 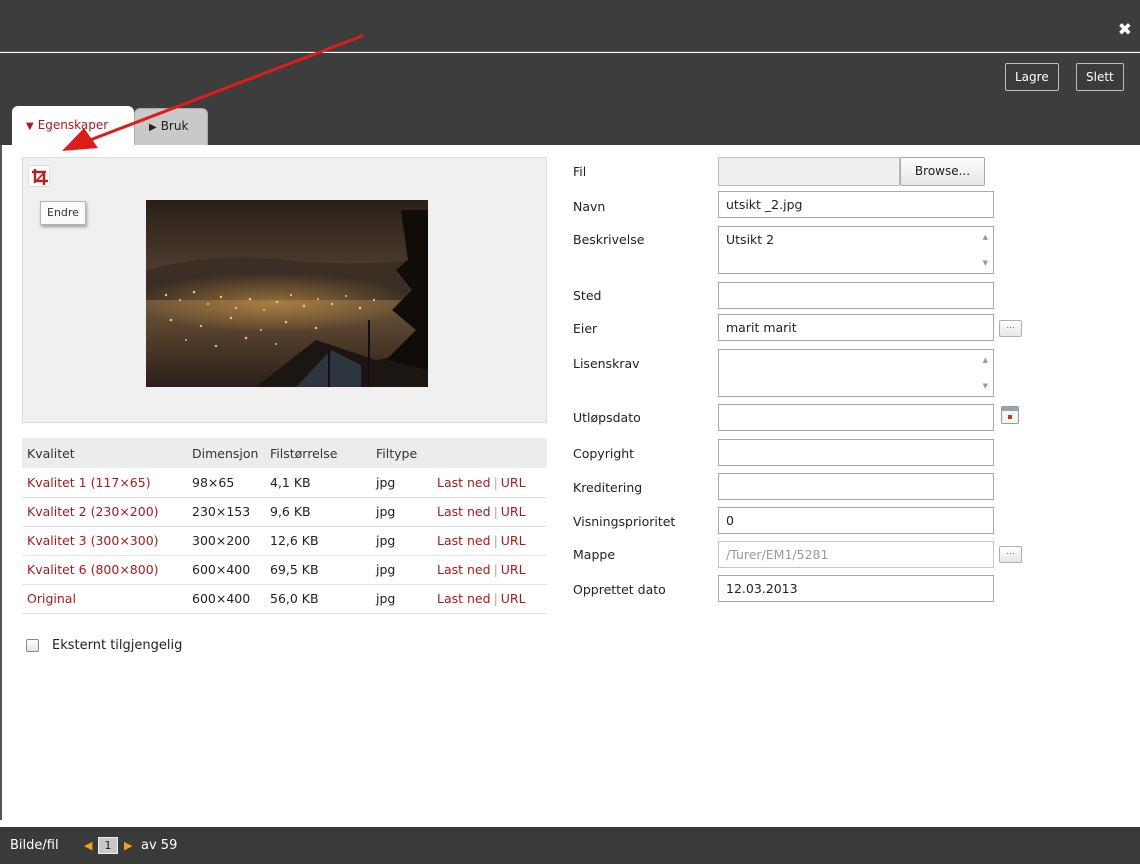 What do you see at coordinates (226, 541) in the screenshot?
I see `dimension-cell: 300×200` at bounding box center [226, 541].